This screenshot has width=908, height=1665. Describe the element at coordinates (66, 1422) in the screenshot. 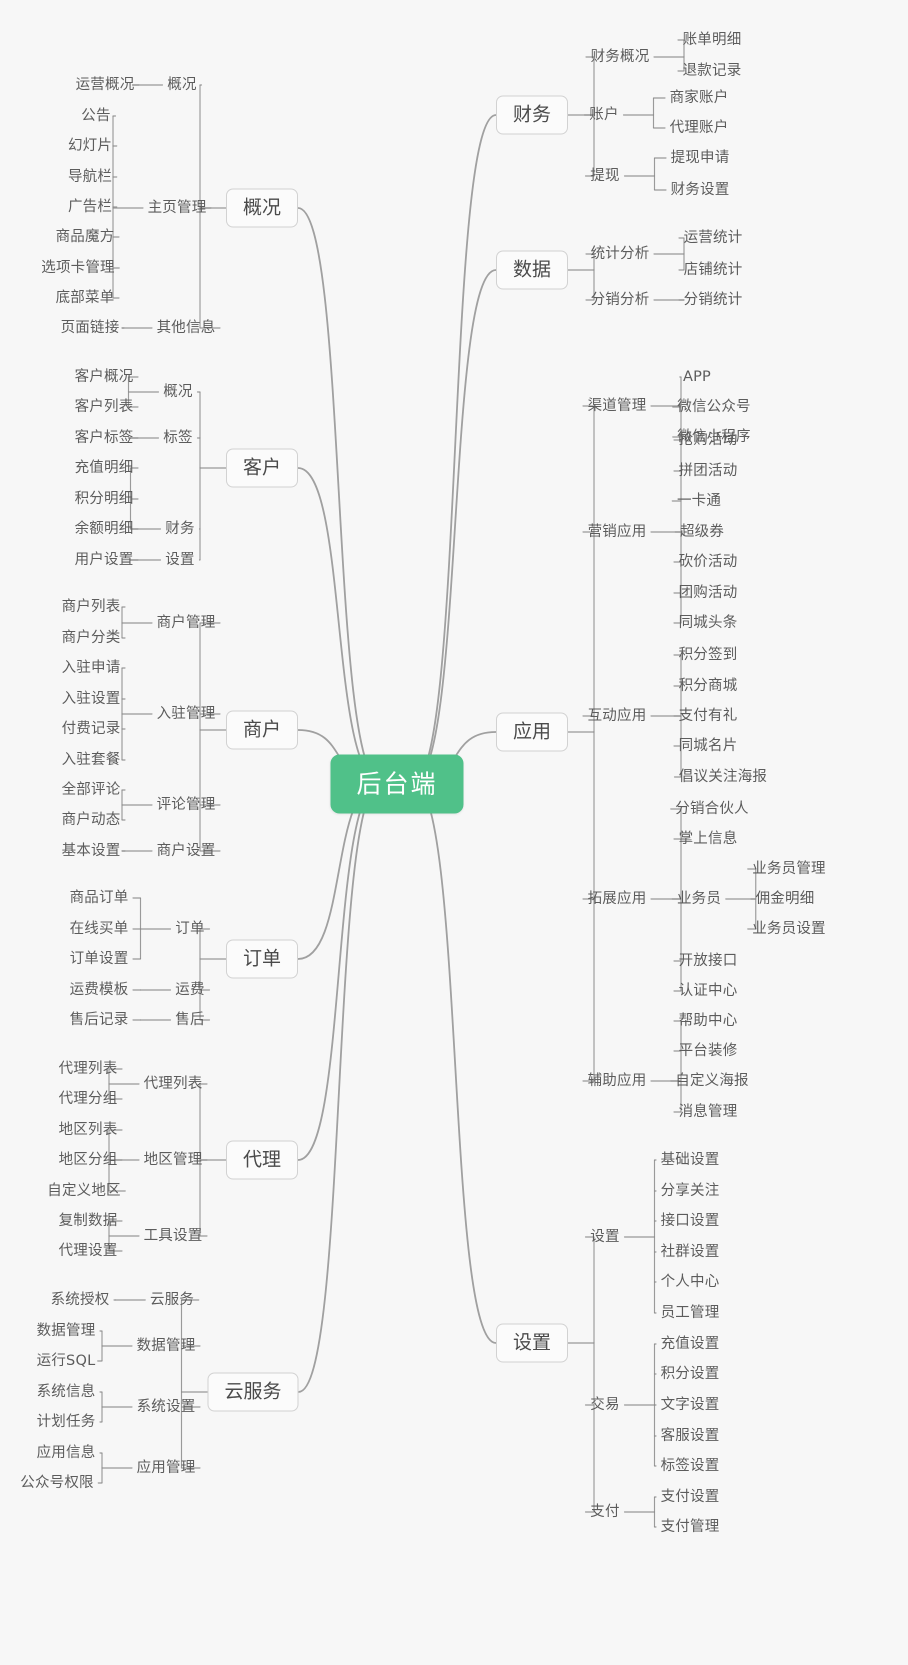

I see `leaf-node-yunfuwu-2-1: 计划任务` at that location.